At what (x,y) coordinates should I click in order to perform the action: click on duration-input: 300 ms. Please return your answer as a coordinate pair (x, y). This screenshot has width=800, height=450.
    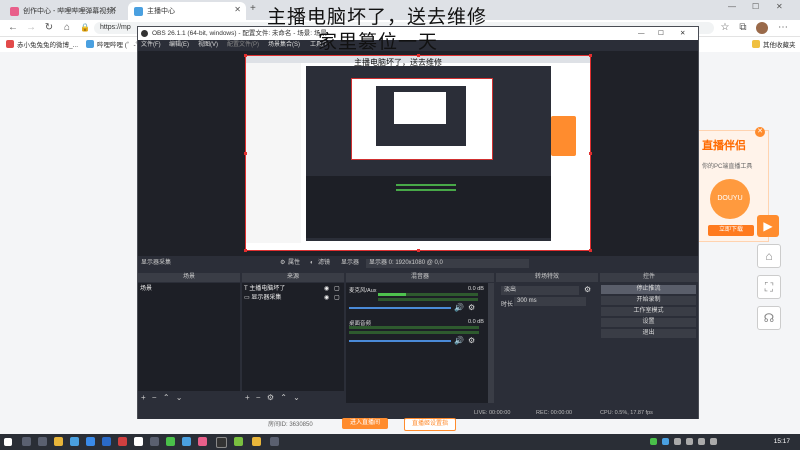
    Looking at the image, I should click on (550, 301).